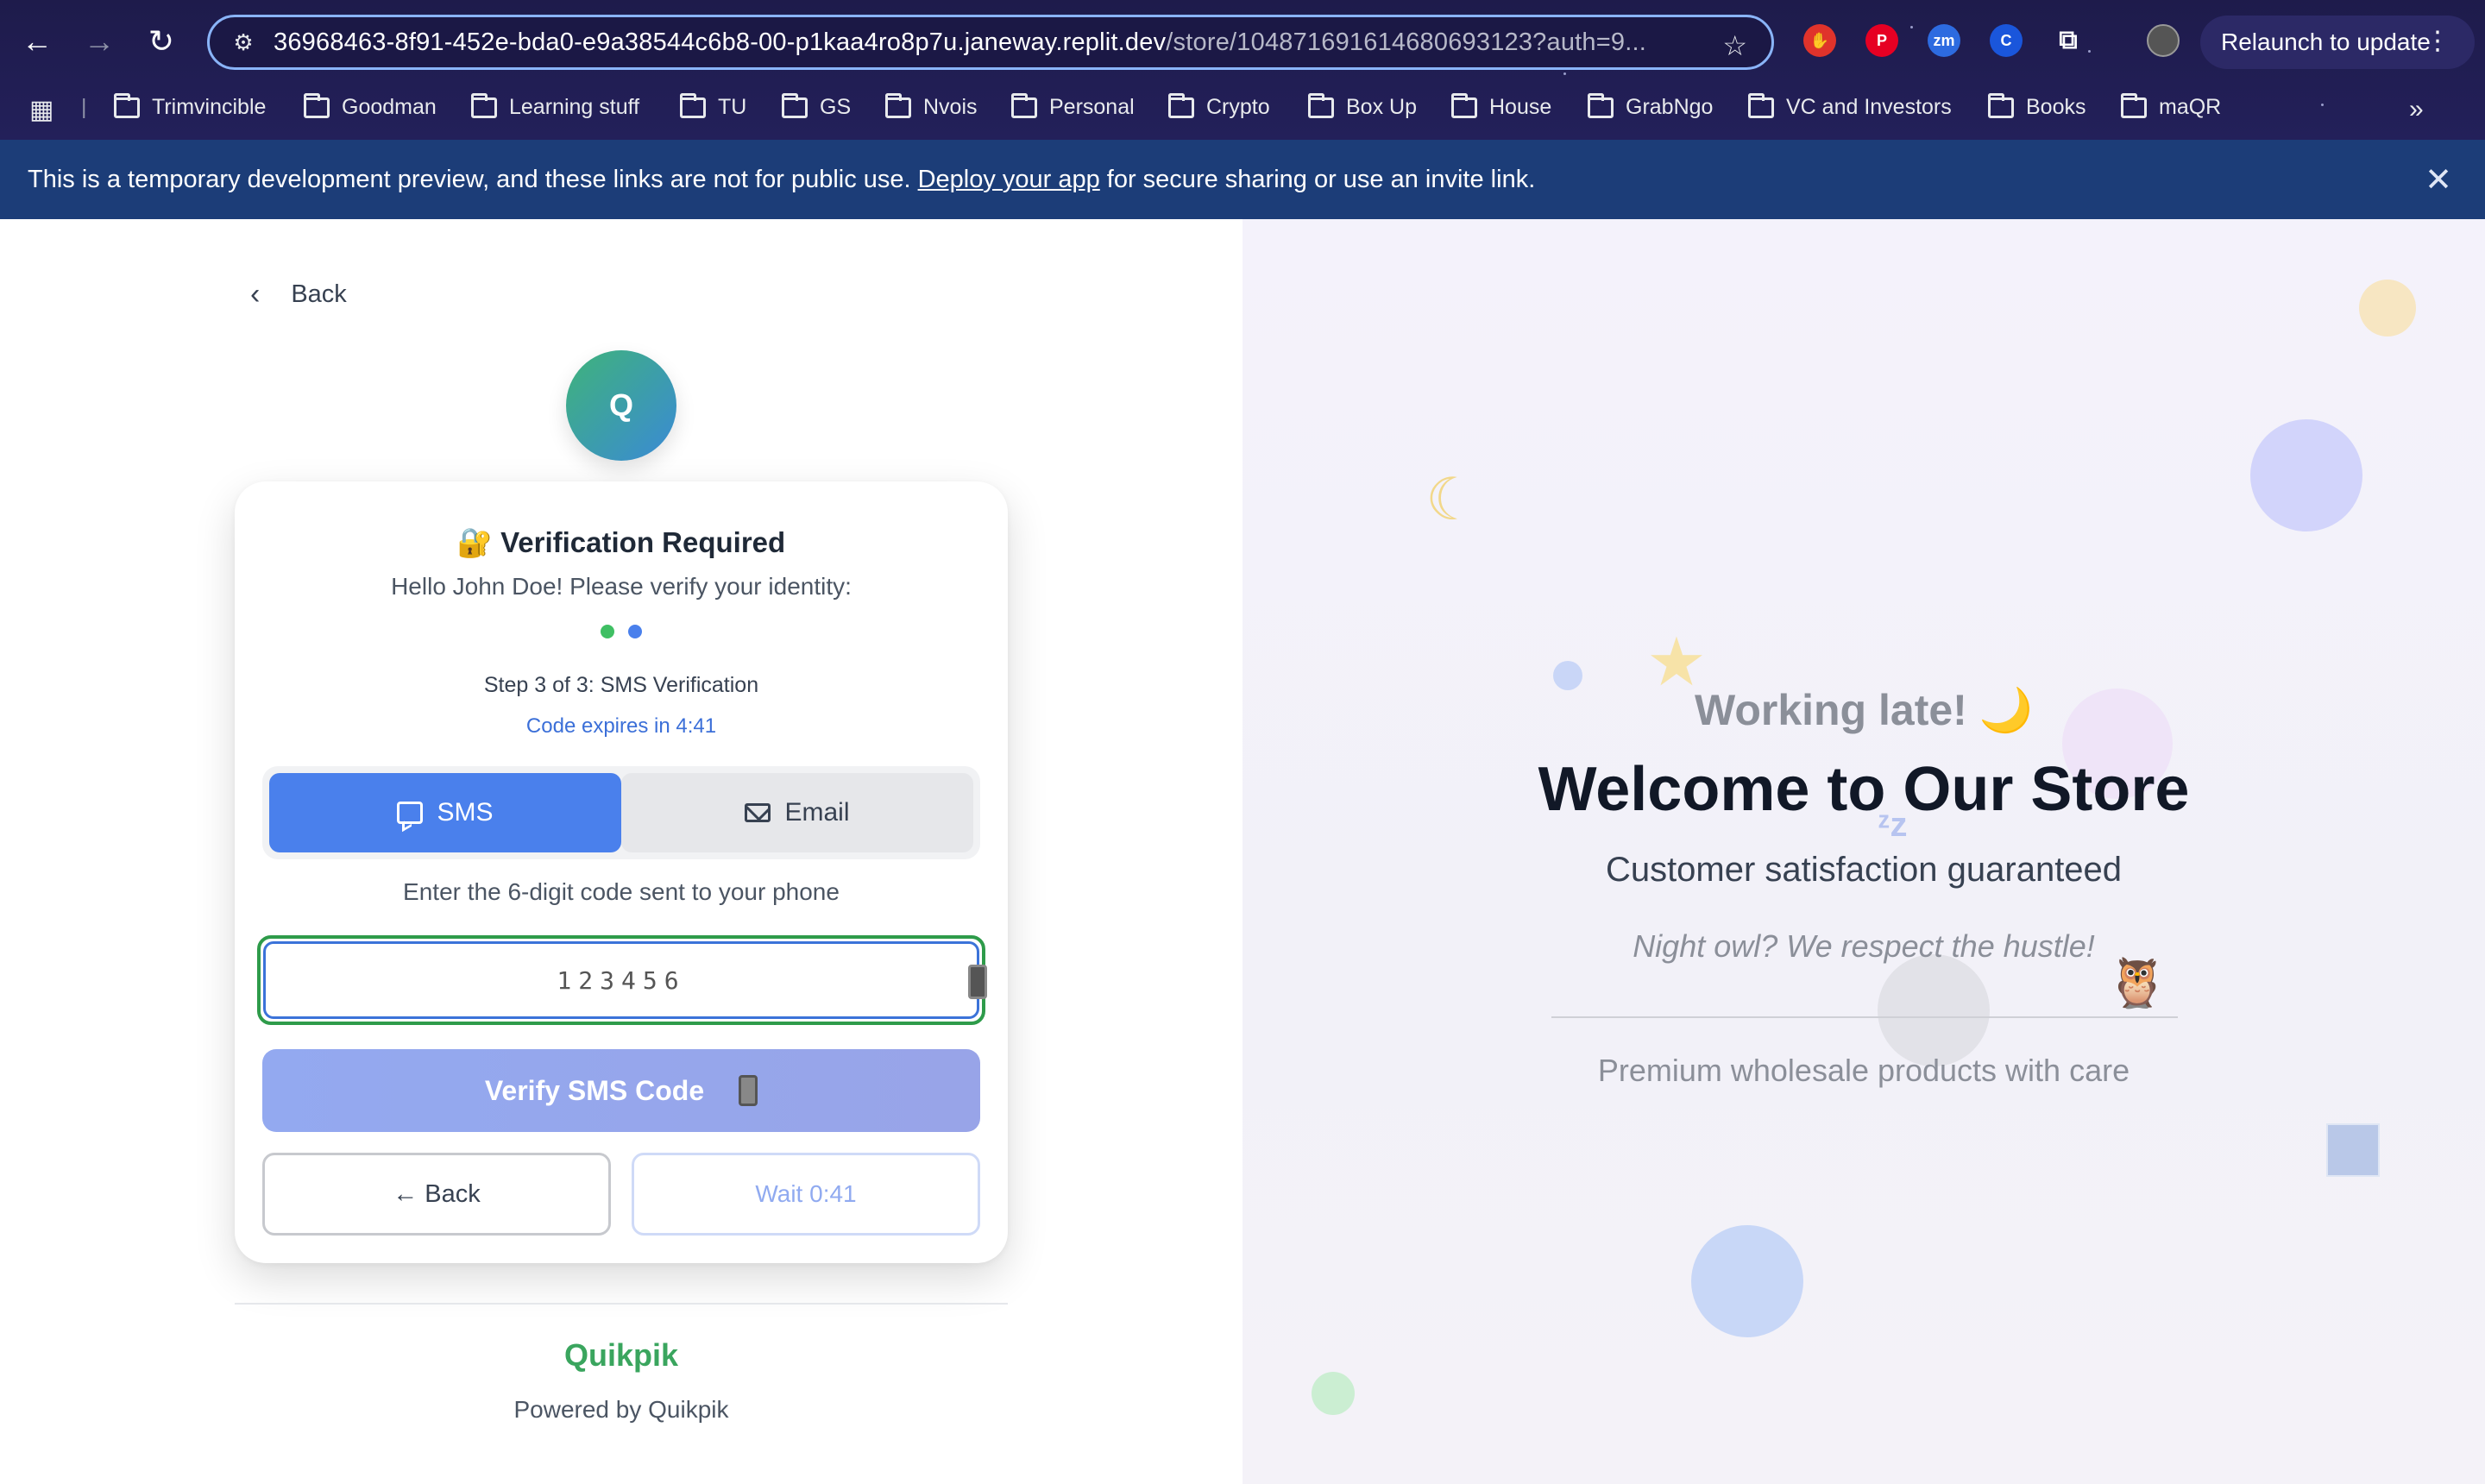 This screenshot has width=2485, height=1484. Describe the element at coordinates (1650, 106) in the screenshot. I see `bookmark-folder: GrabNgo` at that location.